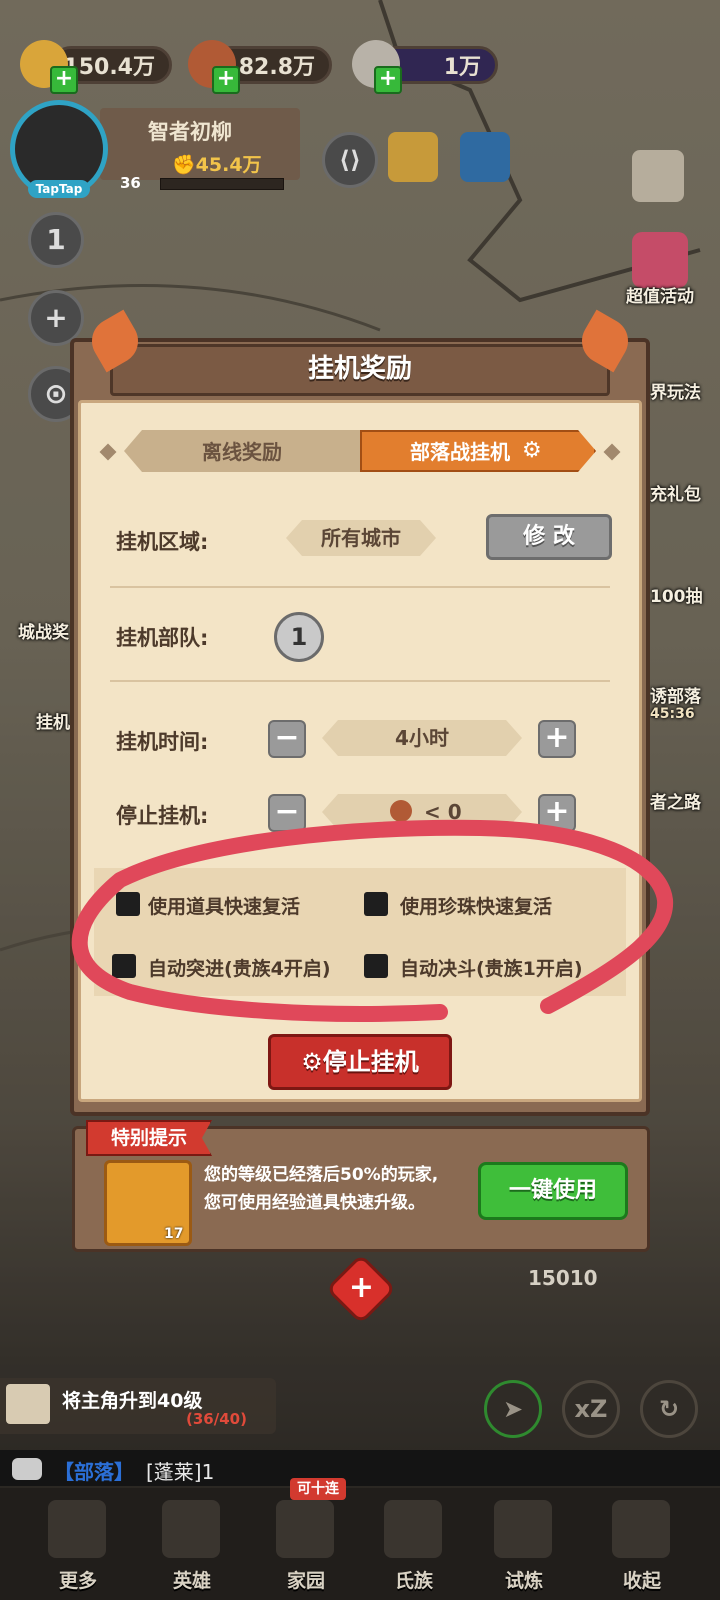  I want to click on refresh-icon: ↻, so click(669, 1409).